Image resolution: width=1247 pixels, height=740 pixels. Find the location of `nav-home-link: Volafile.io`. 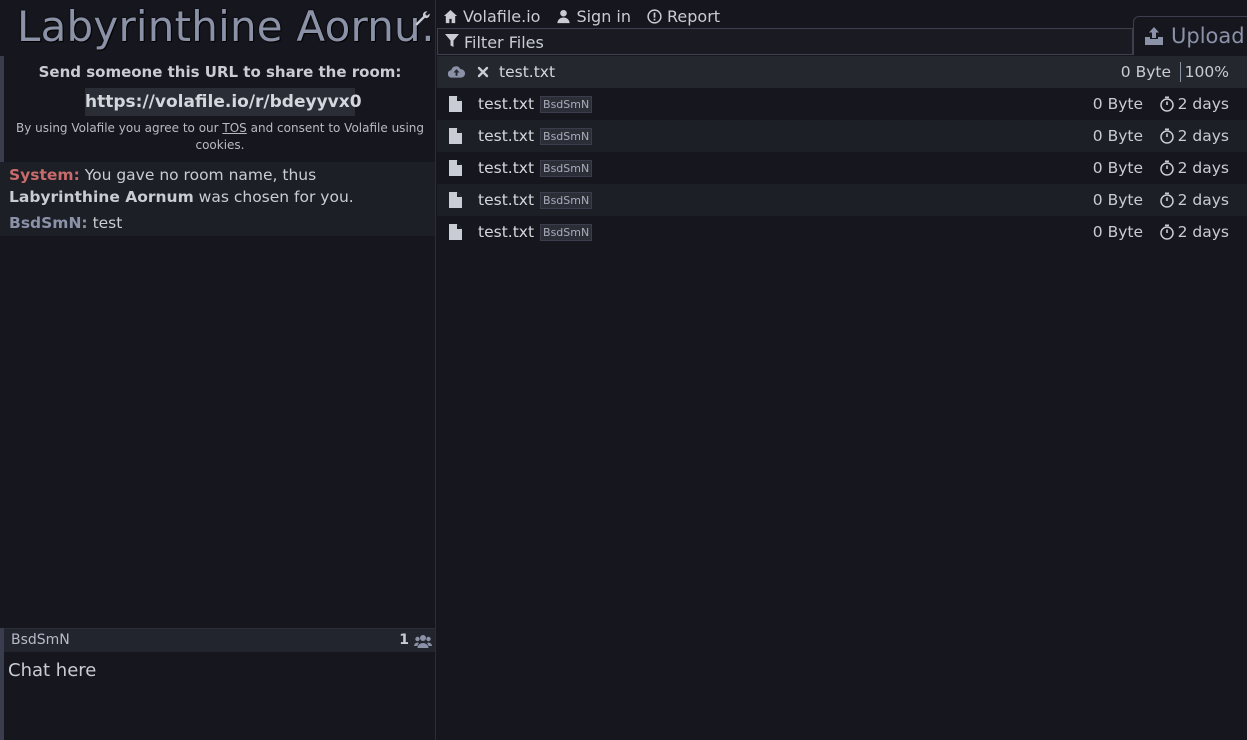

nav-home-link: Volafile.io is located at coordinates (491, 16).